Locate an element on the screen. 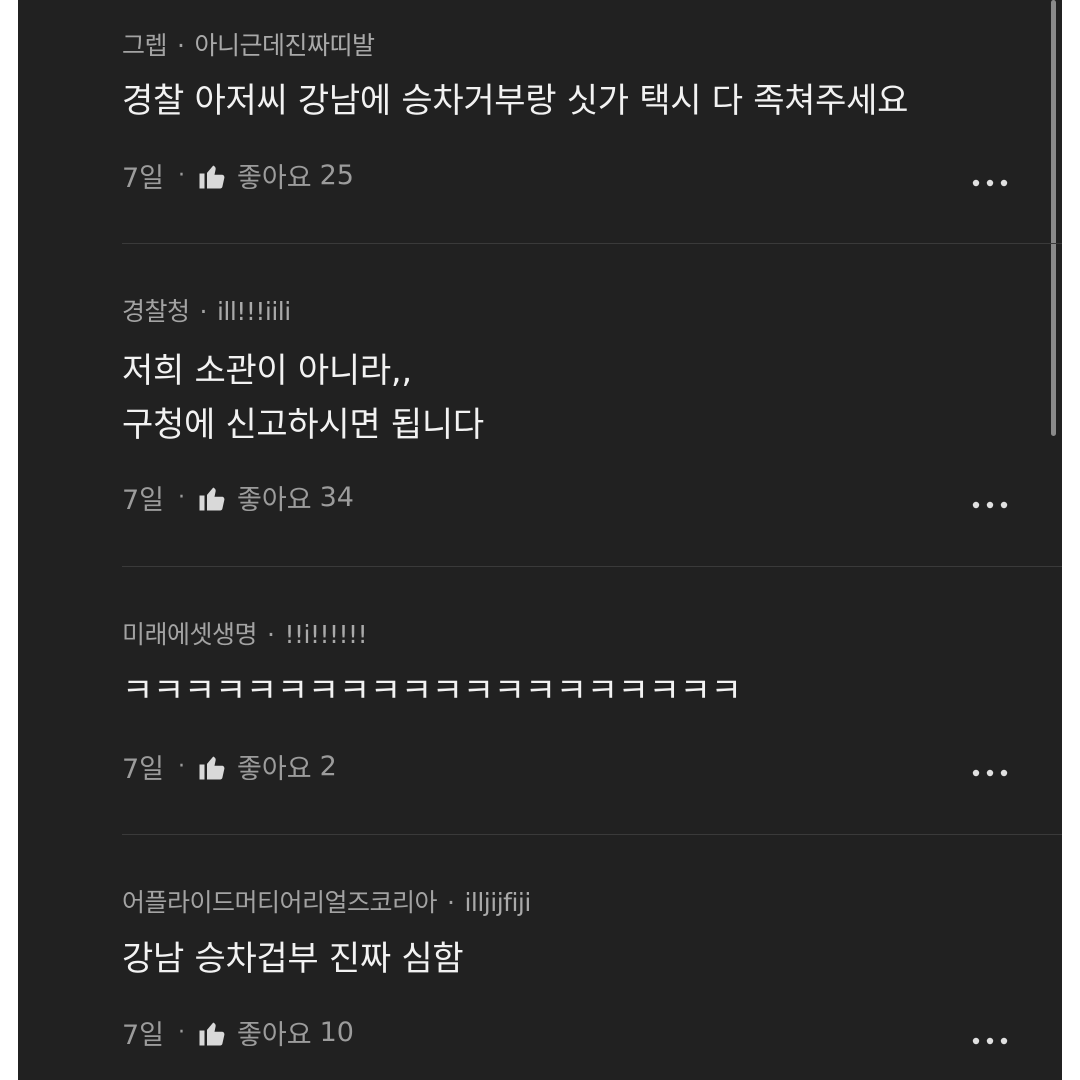  comment-body: 강남 승차겁부 진짜 심함 is located at coordinates (293, 959).